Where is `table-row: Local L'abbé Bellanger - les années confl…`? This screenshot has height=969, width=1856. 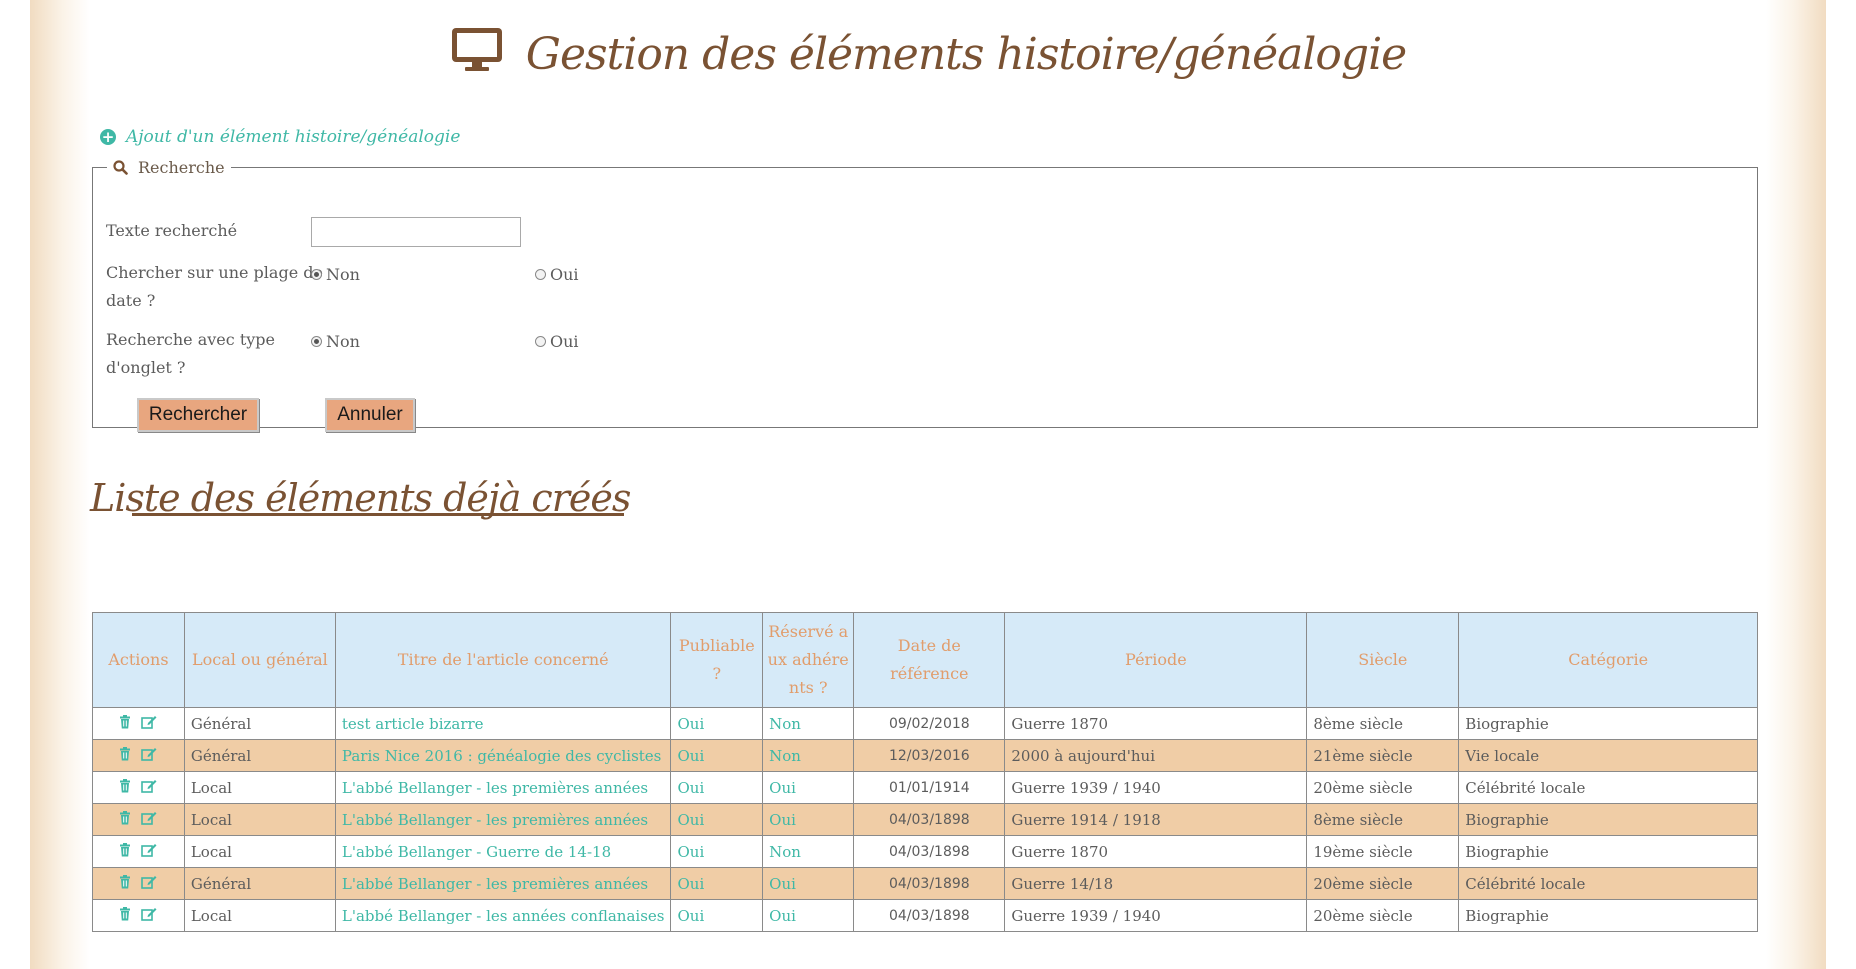
table-row: Local L'abbé Bellanger - les années confl… is located at coordinates (925, 915).